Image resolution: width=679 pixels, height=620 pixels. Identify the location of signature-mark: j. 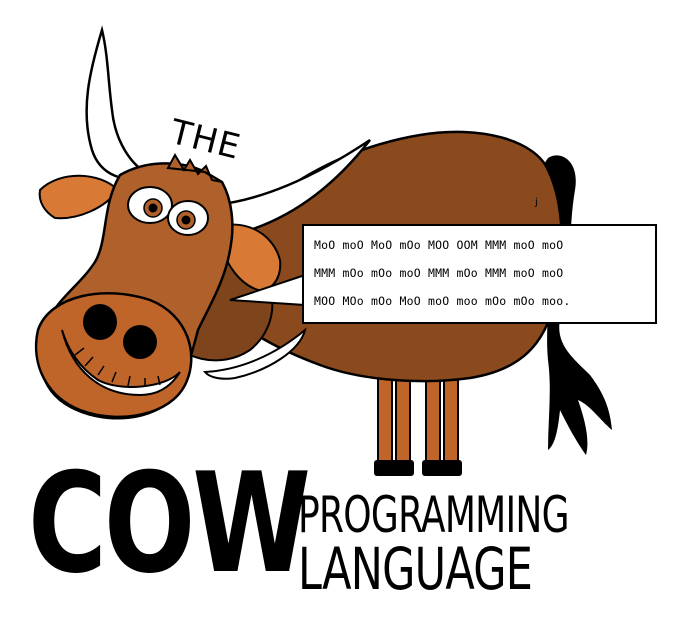
(536, 202).